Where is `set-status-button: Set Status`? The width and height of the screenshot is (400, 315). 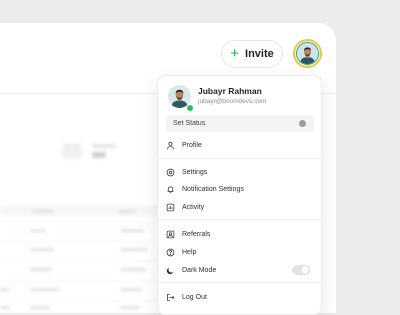
set-status-button: Set Status is located at coordinates (240, 123).